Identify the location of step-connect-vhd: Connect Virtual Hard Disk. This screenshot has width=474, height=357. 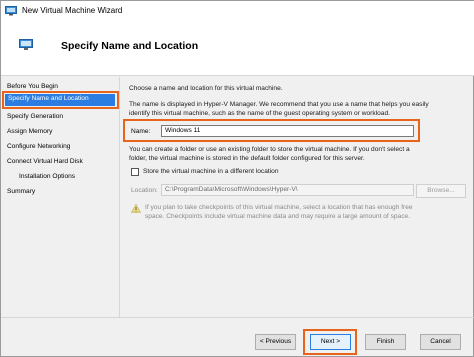
(45, 163).